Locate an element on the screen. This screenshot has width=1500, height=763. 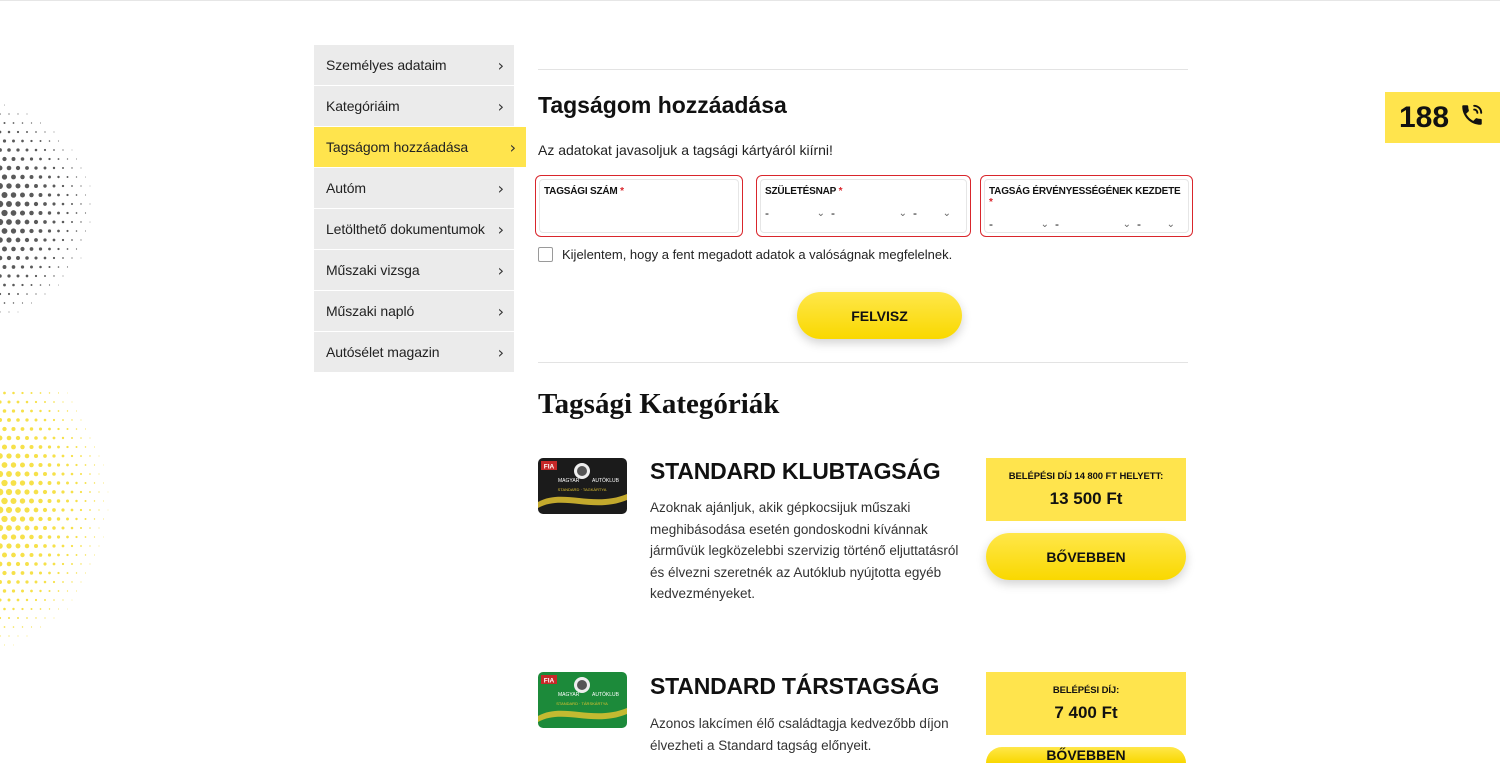
sidebar-item-add-membership: Tagságom hozzáadása › is located at coordinates (420, 147).